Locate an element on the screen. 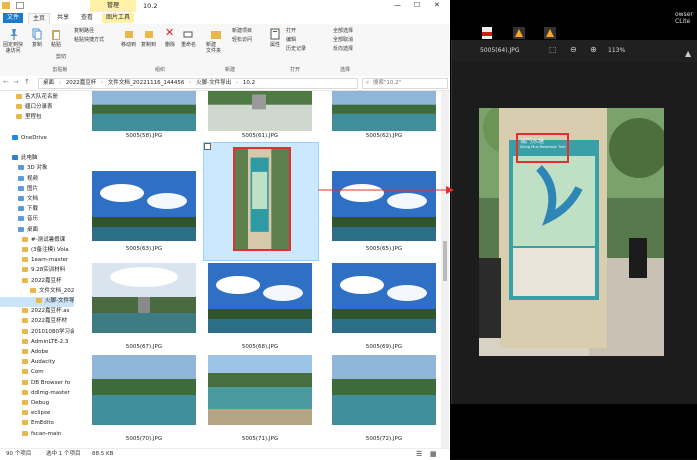 This screenshot has height=460, width=697. delete-button: 删除 is located at coordinates (170, 45).